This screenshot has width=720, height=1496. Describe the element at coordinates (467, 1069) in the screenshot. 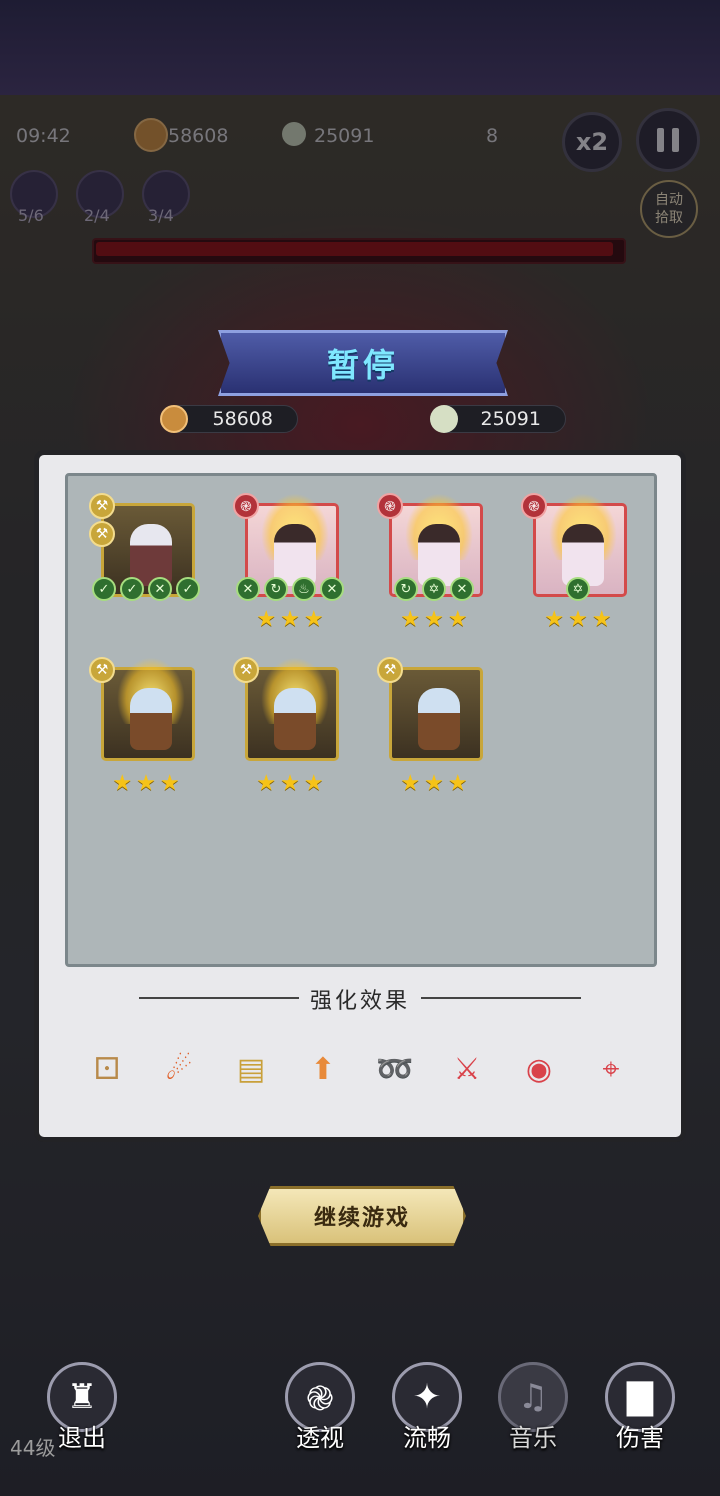

I see `sword-icon: ⚔` at that location.